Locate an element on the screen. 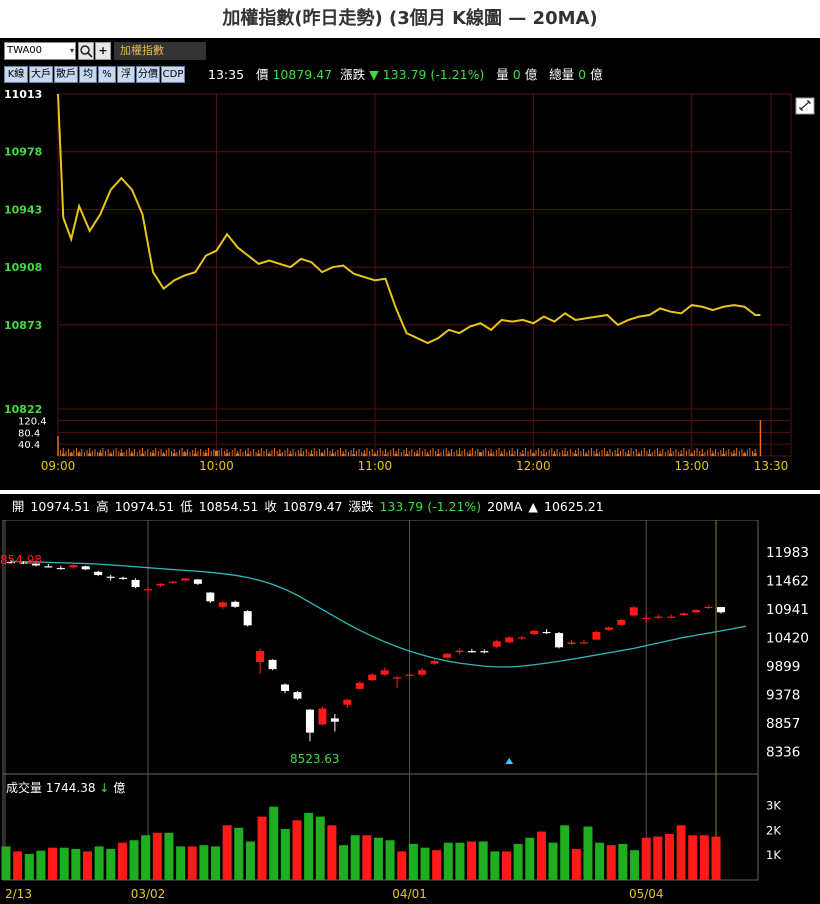 The image size is (820, 904). tab-1: 大戶 is located at coordinates (41, 74).